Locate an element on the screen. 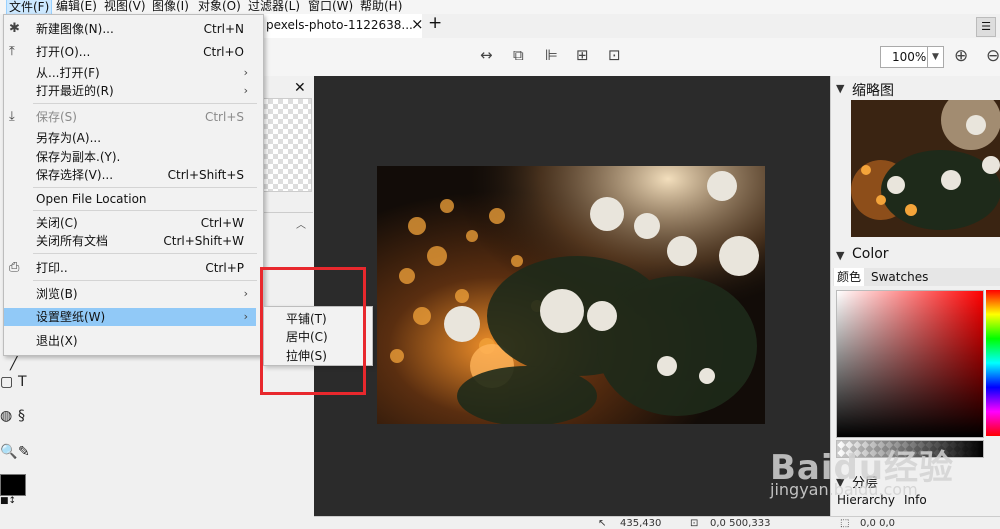  resize-canvas-icon: ⊡ is located at coordinates (614, 55).